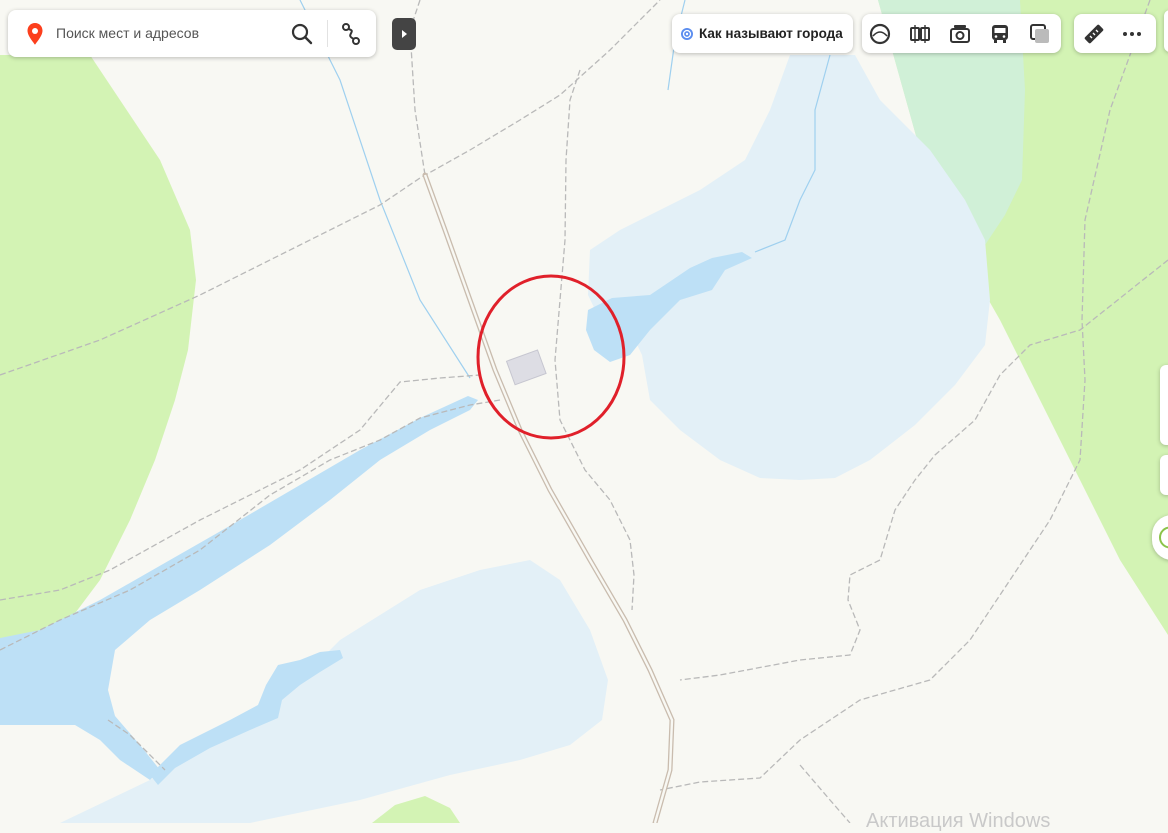 The width and height of the screenshot is (1168, 833). I want to click on search-icon, so click(302, 34).